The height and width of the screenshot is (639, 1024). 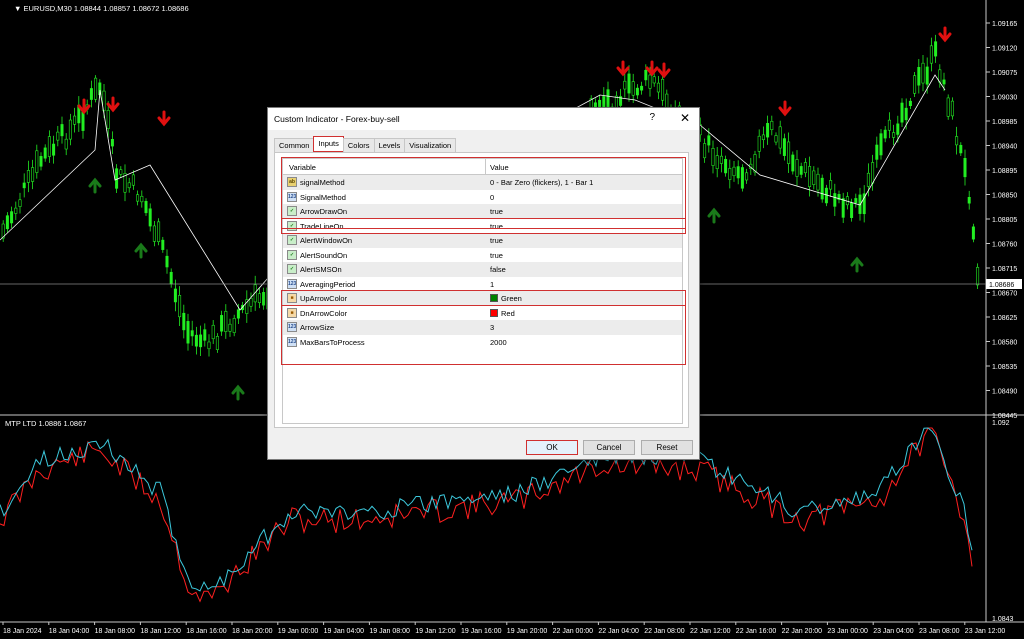 I want to click on input-row-alertwindowon: ✓ AlertWindowOn true, so click(x=482, y=240).